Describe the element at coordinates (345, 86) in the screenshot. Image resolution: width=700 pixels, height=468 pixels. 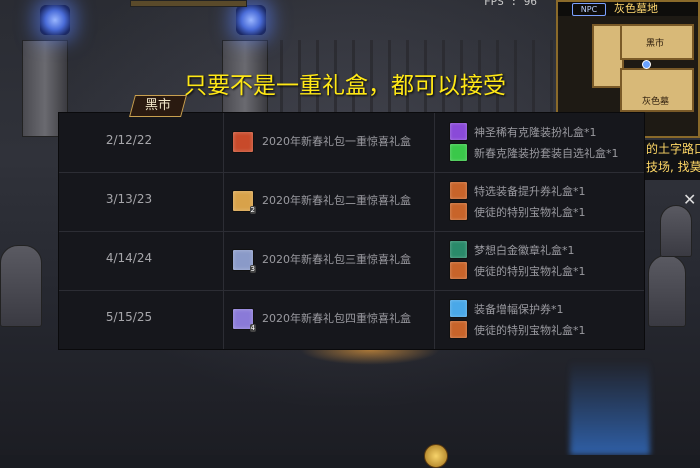
I see `headline-caption: 只要不是一重礼盒，都可以接受` at that location.